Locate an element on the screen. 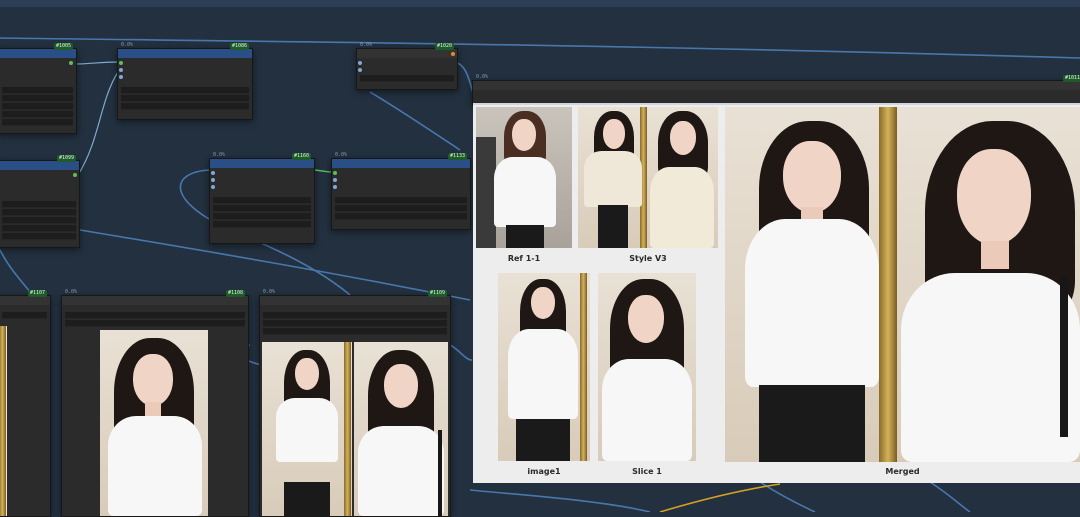  workflow-node-8: 0.0% #1108 is located at coordinates (155, 403).